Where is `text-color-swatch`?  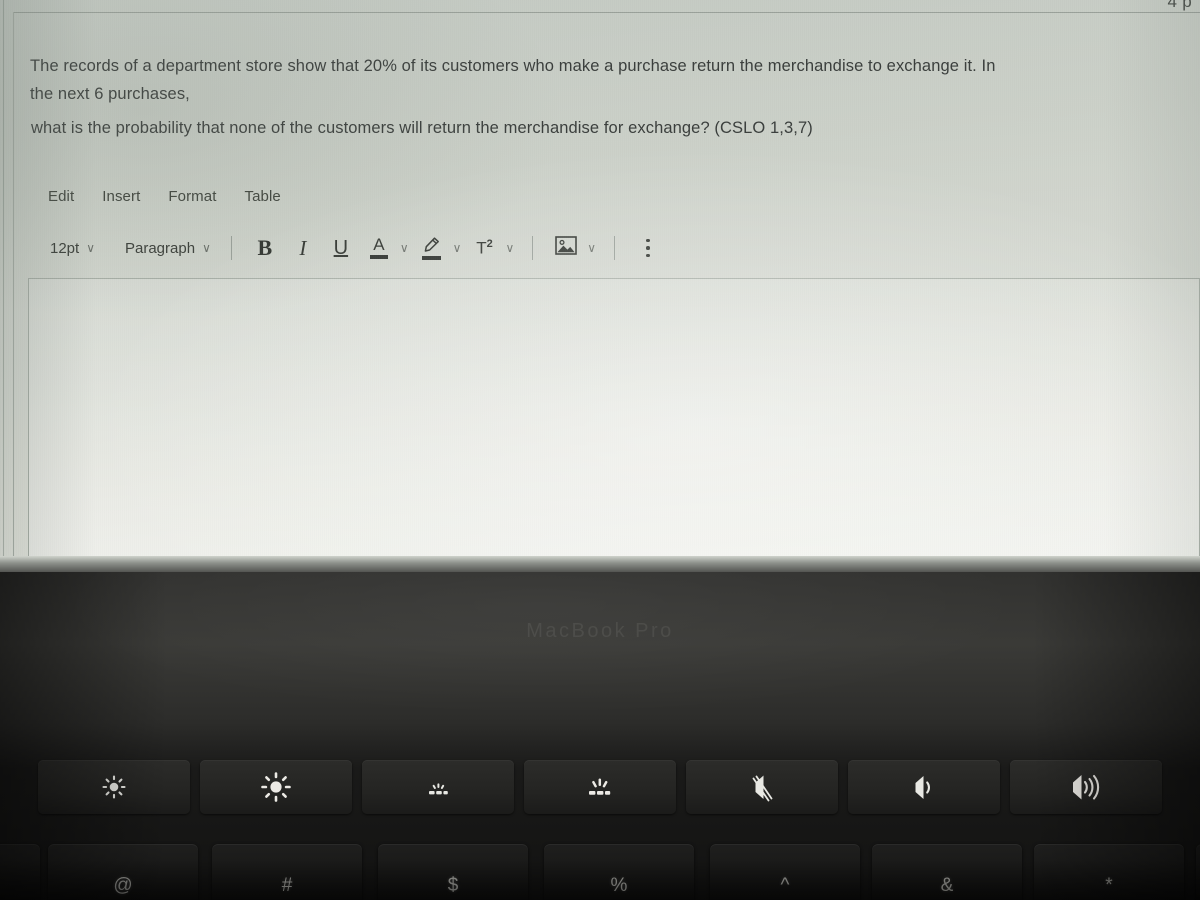 text-color-swatch is located at coordinates (378, 257).